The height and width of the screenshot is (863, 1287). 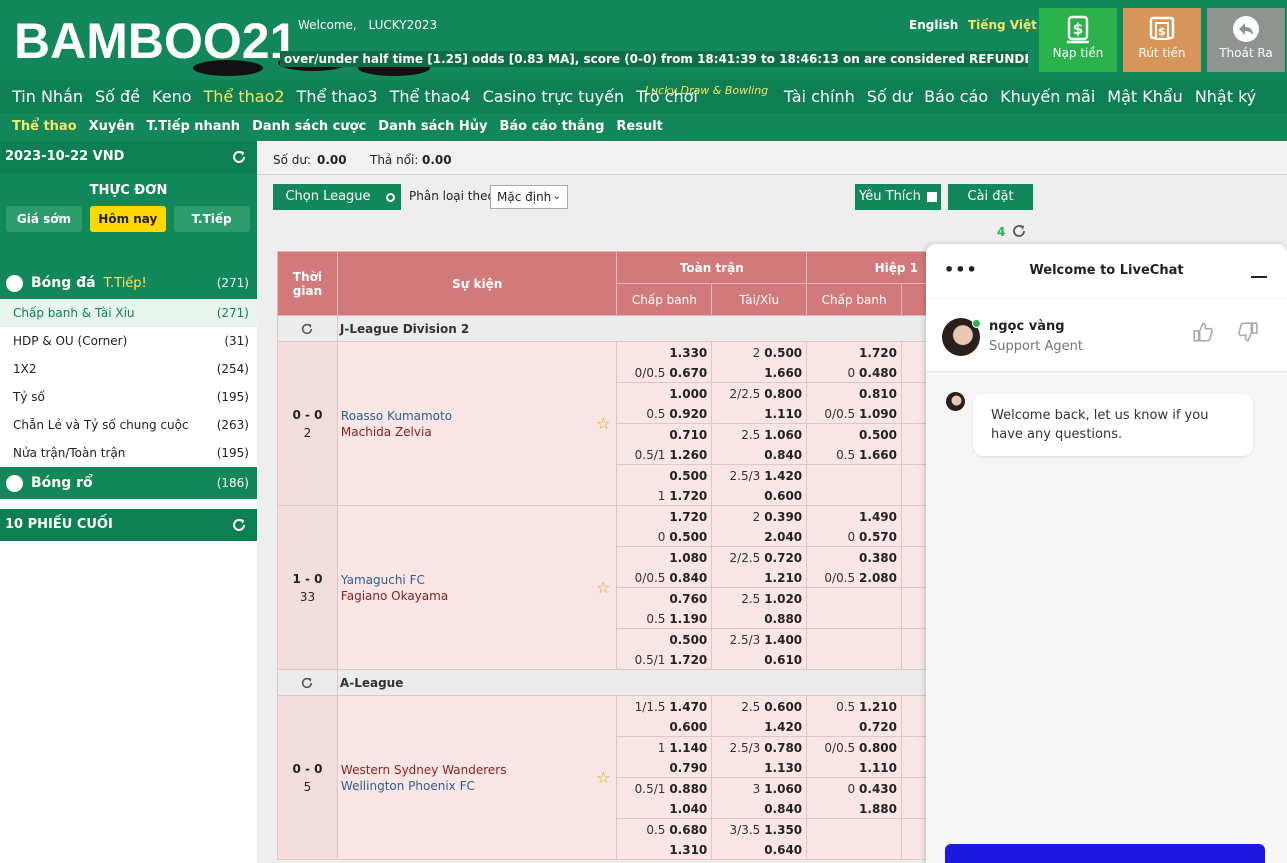 What do you see at coordinates (783, 660) in the screenshot?
I see `odds-value: 0.610` at bounding box center [783, 660].